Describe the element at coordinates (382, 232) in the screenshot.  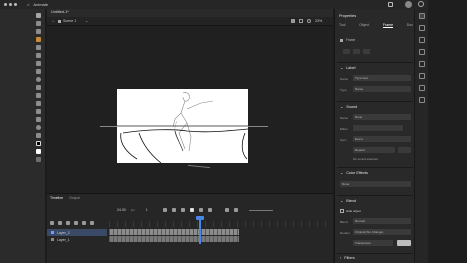
I see `render-select: Original (No Change)` at that location.